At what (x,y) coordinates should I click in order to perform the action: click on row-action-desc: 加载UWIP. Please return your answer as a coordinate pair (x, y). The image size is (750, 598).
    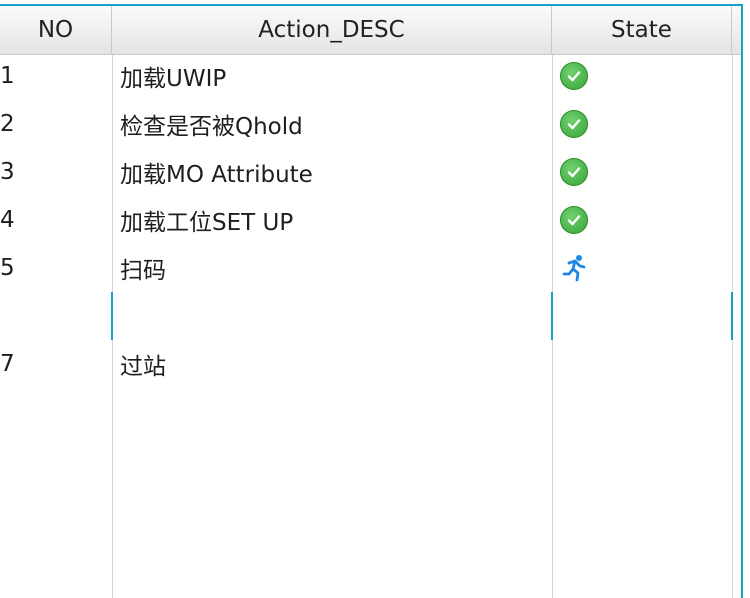
    Looking at the image, I should click on (173, 79).